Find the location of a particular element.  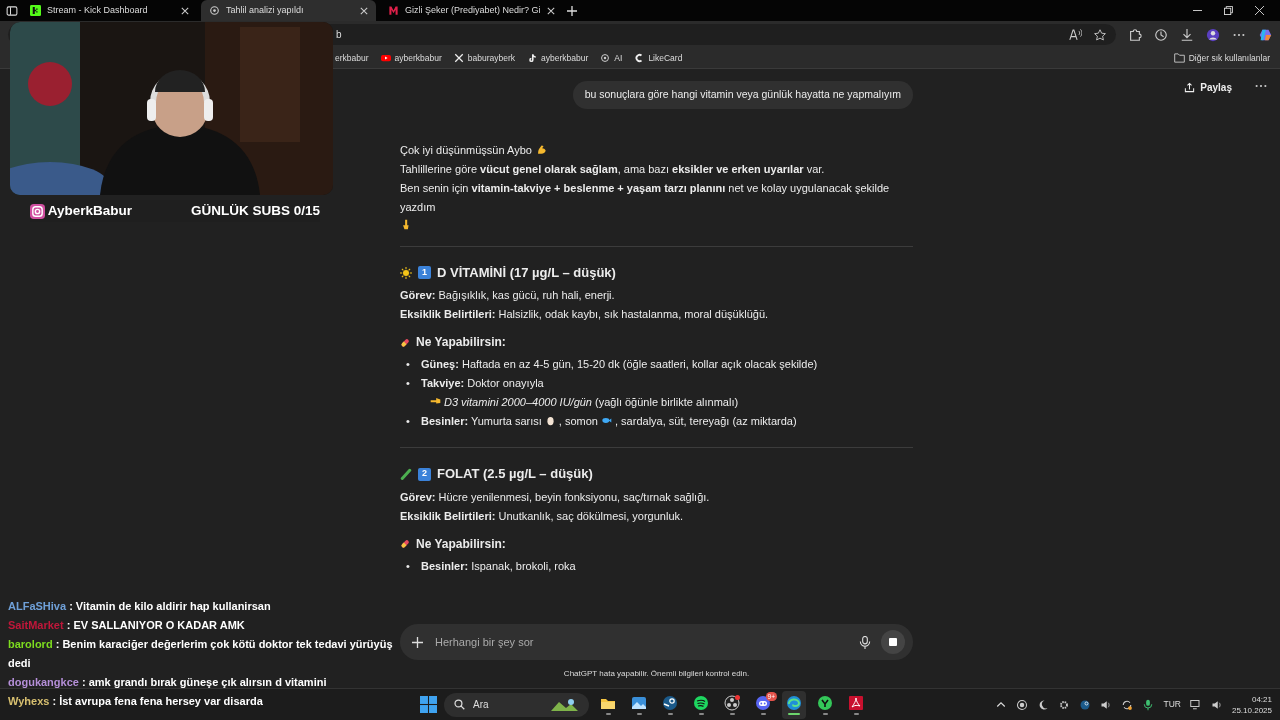

folder-icon is located at coordinates (1179, 58).